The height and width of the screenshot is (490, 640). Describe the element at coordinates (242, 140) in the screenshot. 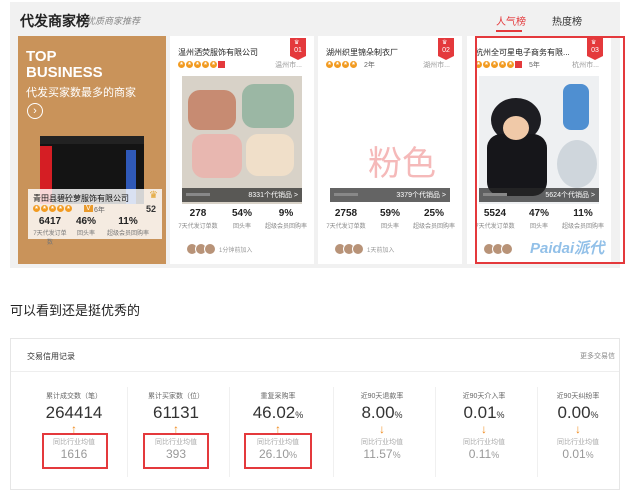

I see `product-image-sweaters` at that location.